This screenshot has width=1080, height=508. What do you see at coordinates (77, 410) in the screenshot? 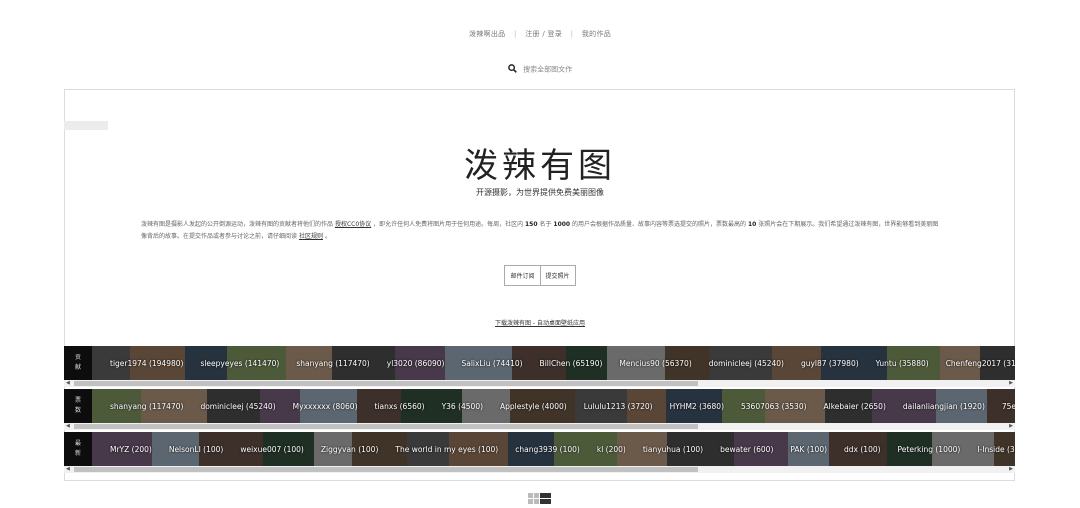
I see `row-tag-char: 数` at bounding box center [77, 410].